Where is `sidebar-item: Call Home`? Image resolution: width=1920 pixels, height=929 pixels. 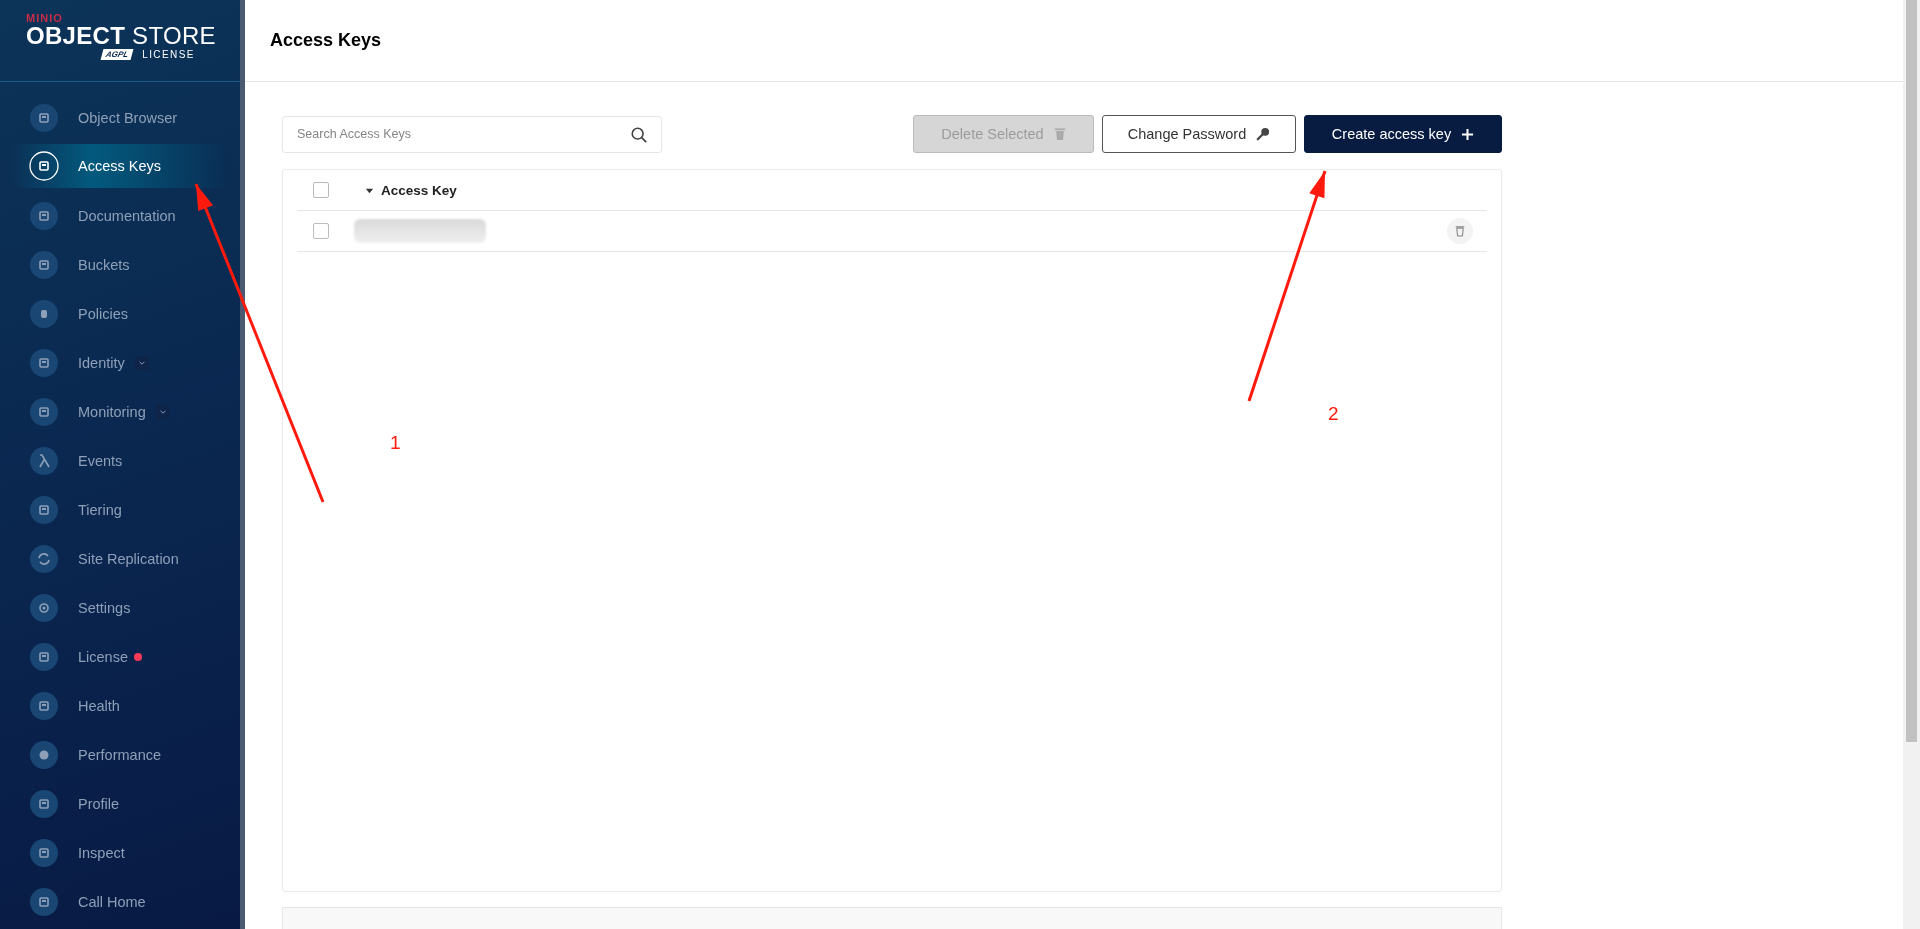
sidebar-item: Call Home is located at coordinates (115, 901).